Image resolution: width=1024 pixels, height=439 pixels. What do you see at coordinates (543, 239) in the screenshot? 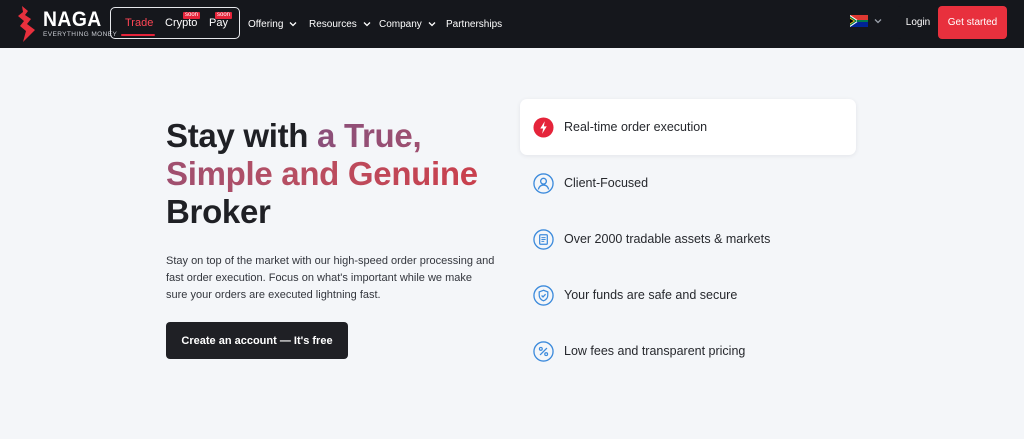
I see `document-list-icon` at bounding box center [543, 239].